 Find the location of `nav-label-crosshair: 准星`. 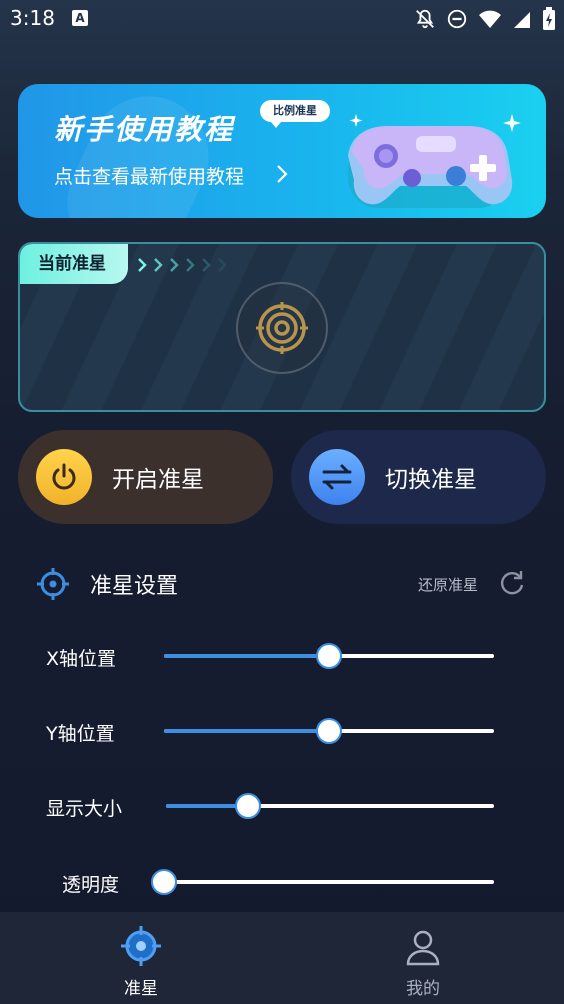

nav-label-crosshair: 准星 is located at coordinates (141, 989).